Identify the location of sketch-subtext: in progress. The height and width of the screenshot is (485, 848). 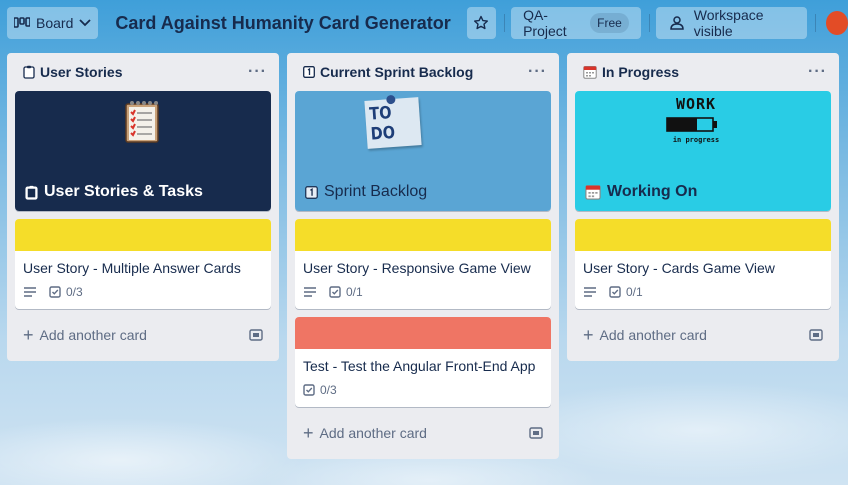
(696, 140).